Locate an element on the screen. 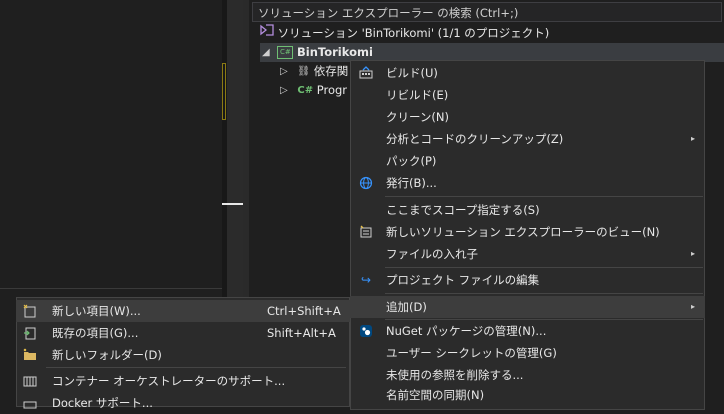 The image size is (724, 414). menu-item-label: 分析とコードのクリーンアップ(Z) is located at coordinates (475, 139).